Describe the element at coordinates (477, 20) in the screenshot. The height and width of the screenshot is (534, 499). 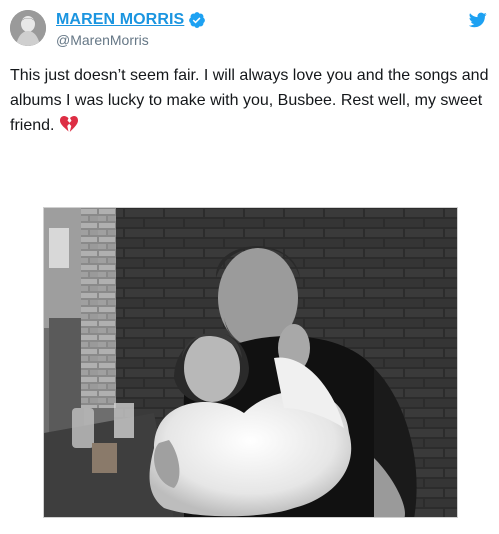
I see `twitter-bird-icon` at that location.